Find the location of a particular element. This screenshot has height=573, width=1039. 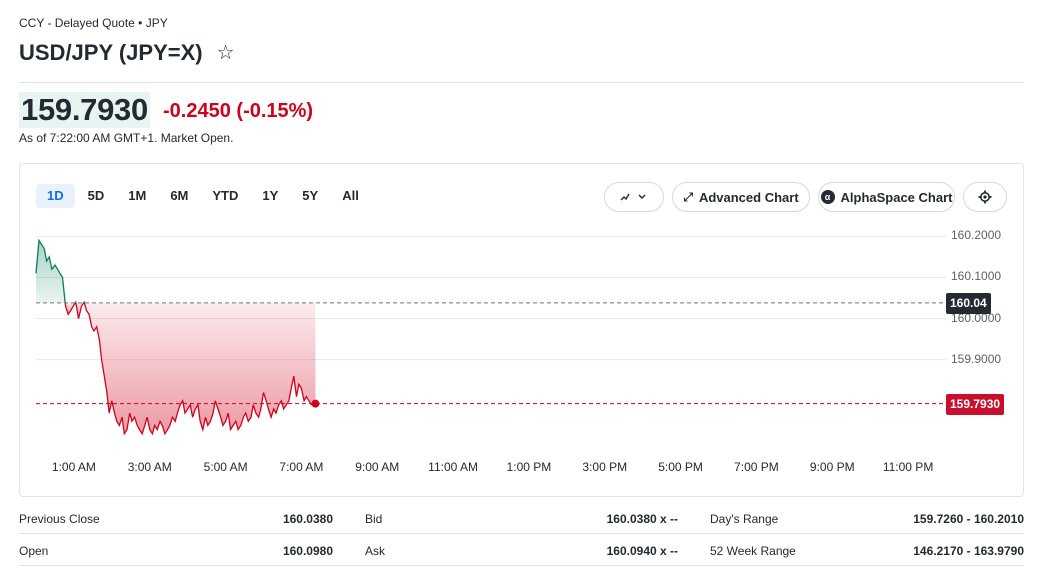

x-tick-label: 7:00 PM is located at coordinates (756, 467).